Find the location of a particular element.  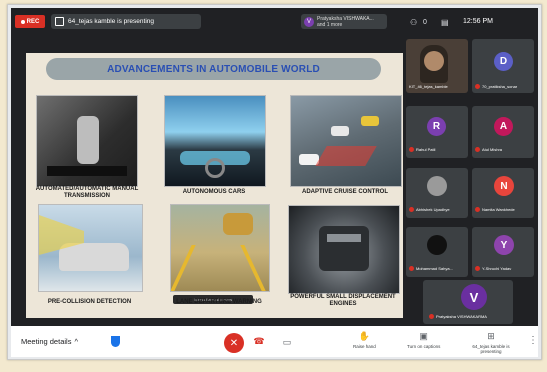

more-options-icon: ⋮ is located at coordinates (533, 340).